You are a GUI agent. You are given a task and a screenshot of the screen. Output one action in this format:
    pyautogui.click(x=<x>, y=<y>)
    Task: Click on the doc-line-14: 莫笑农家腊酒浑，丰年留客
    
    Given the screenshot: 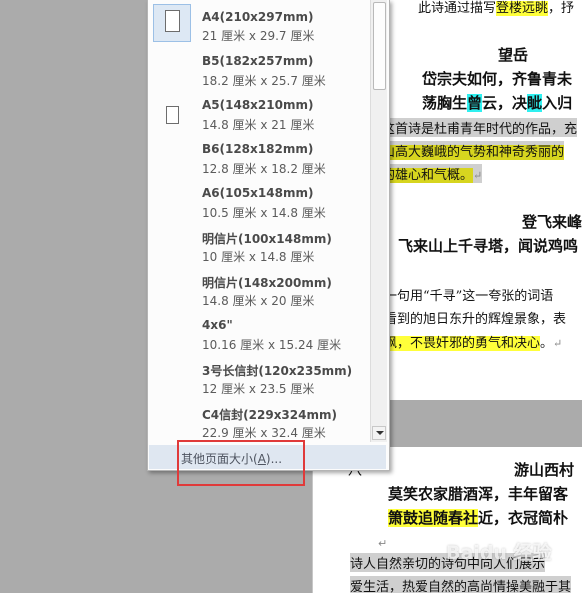 What is the action you would take?
    pyautogui.click(x=478, y=494)
    